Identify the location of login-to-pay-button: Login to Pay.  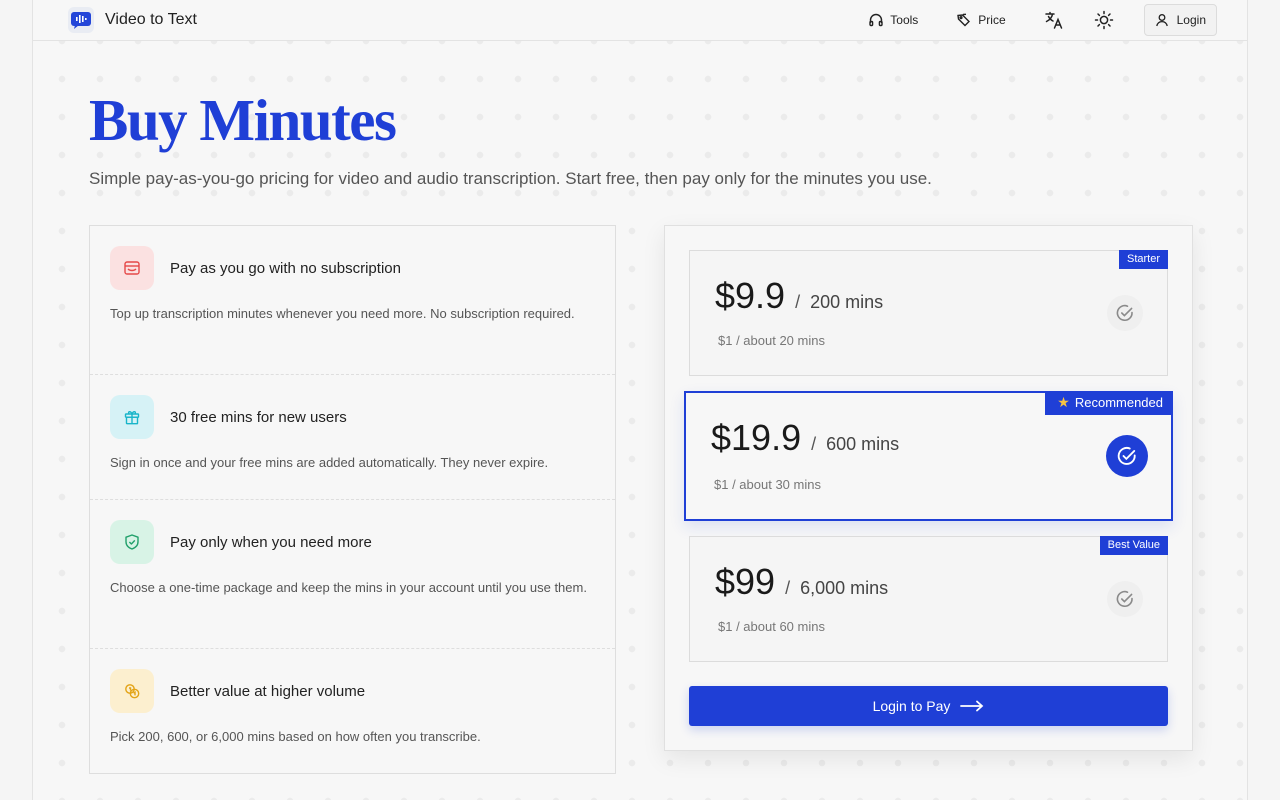
(928, 706).